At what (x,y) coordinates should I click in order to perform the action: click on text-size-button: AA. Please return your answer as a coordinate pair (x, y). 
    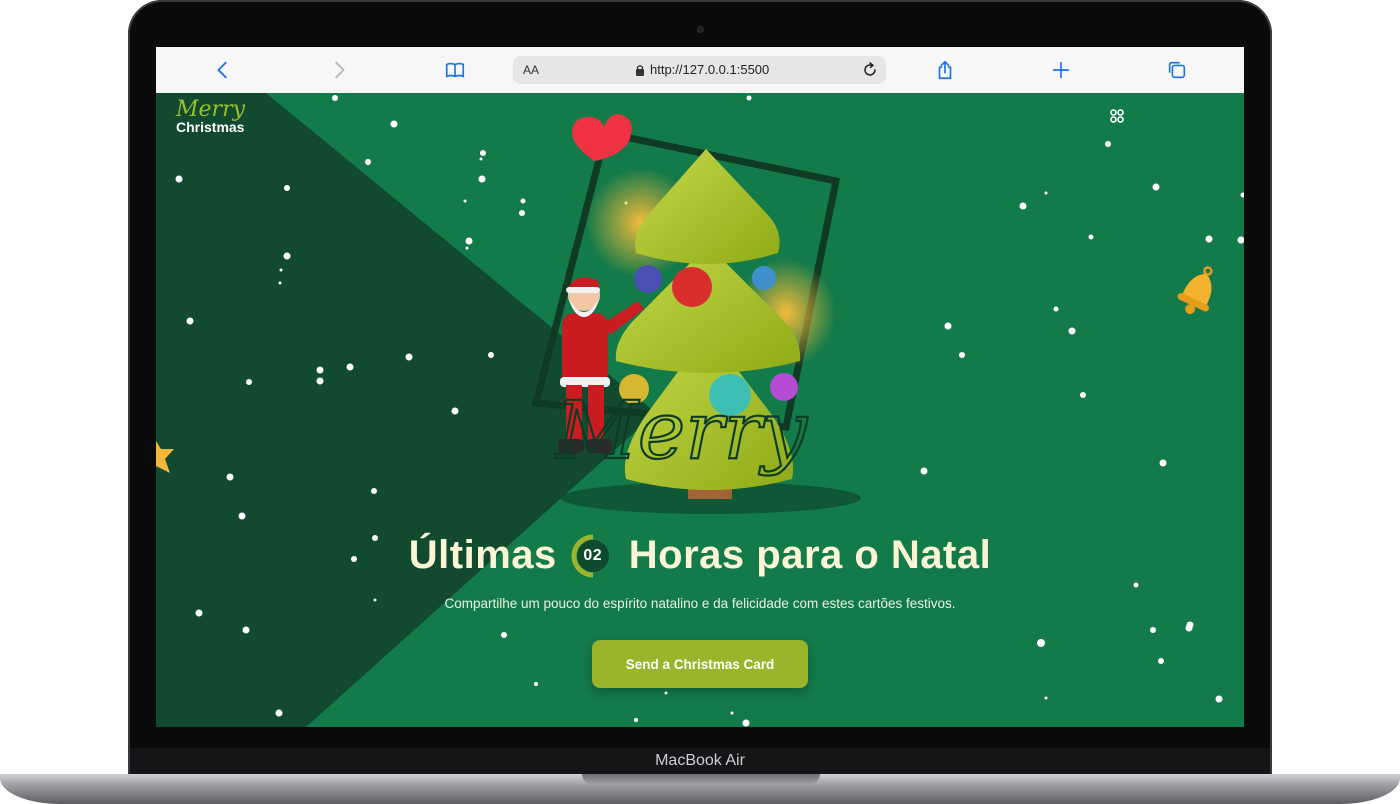
    Looking at the image, I should click on (531, 70).